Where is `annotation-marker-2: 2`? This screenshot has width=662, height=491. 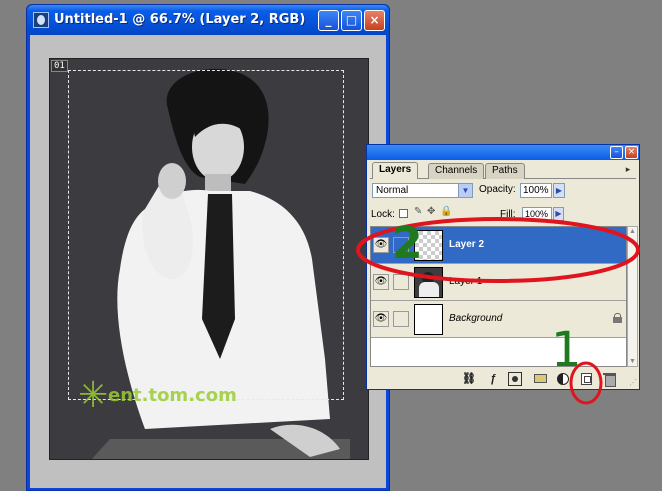 annotation-marker-2: 2 is located at coordinates (407, 243).